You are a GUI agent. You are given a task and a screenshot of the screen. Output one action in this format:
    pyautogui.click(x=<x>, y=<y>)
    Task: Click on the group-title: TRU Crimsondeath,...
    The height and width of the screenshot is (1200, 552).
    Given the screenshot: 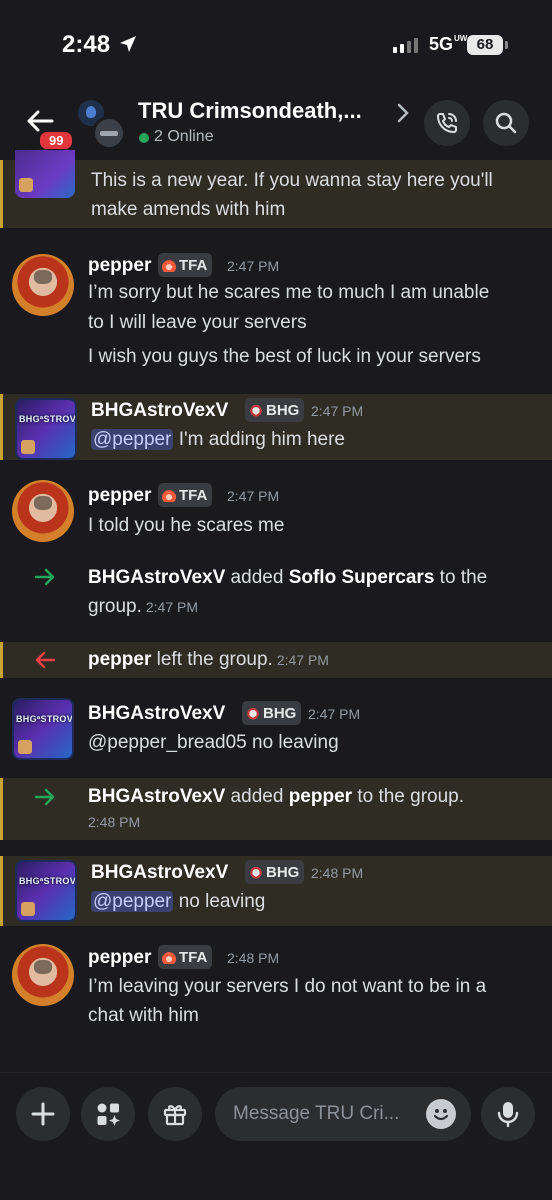 What is the action you would take?
    pyautogui.click(x=250, y=111)
    